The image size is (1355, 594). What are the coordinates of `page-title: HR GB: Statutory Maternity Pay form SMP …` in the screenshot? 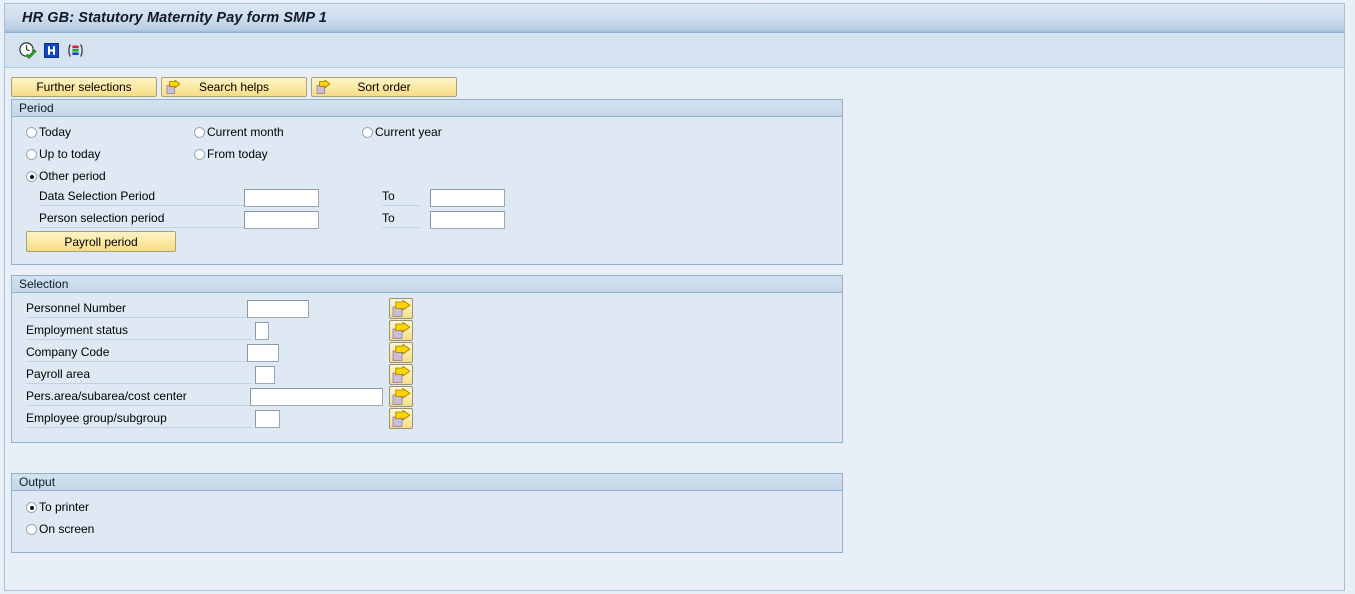 It's located at (174, 18).